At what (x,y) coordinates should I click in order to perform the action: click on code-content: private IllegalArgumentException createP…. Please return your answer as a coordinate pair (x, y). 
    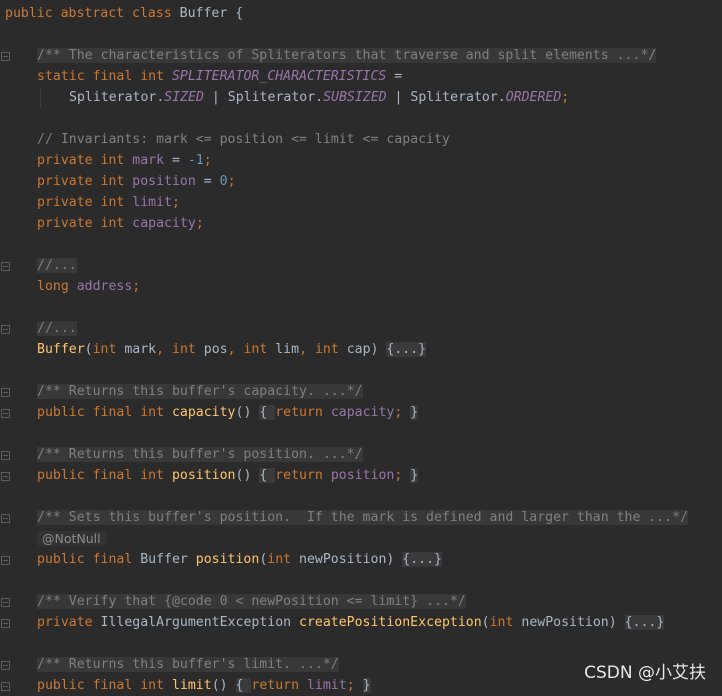
    Looking at the image, I should click on (351, 622).